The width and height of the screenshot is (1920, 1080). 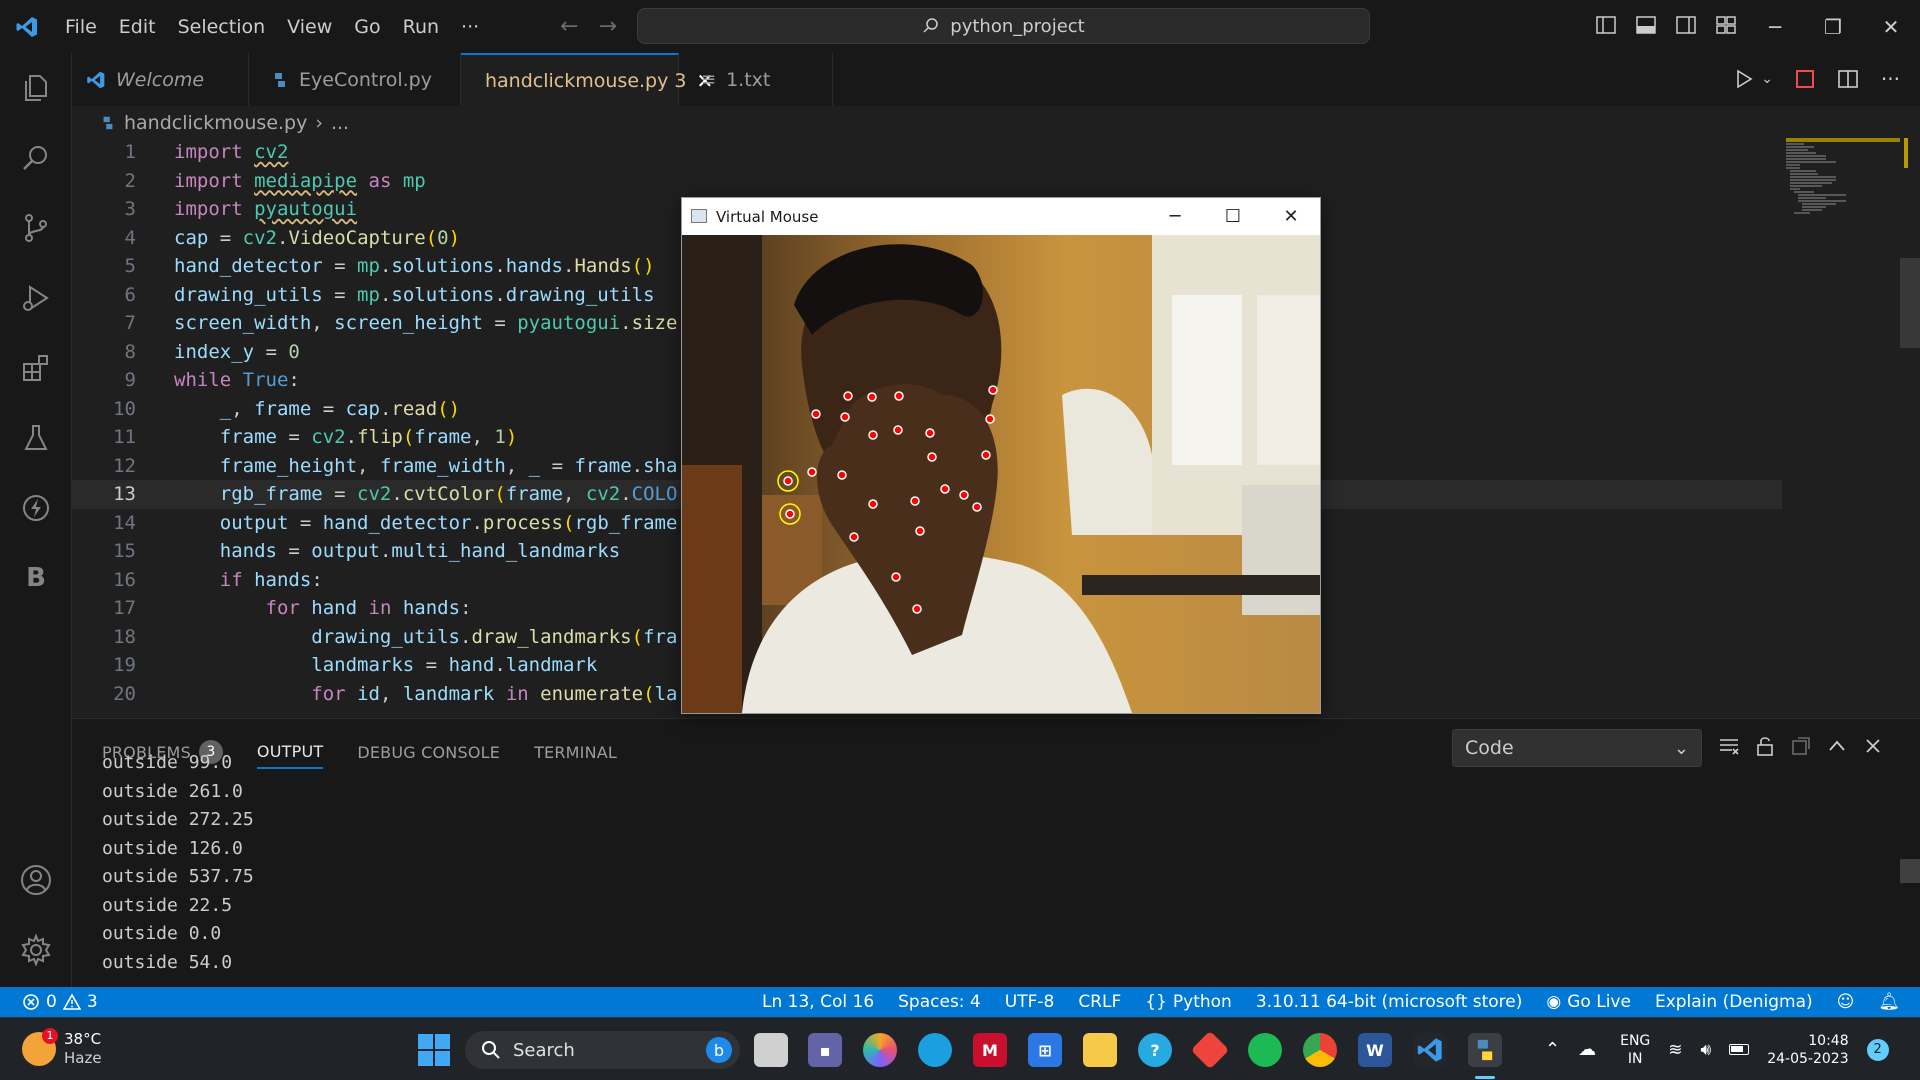 What do you see at coordinates (36, 158) in the screenshot?
I see `search-icon` at bounding box center [36, 158].